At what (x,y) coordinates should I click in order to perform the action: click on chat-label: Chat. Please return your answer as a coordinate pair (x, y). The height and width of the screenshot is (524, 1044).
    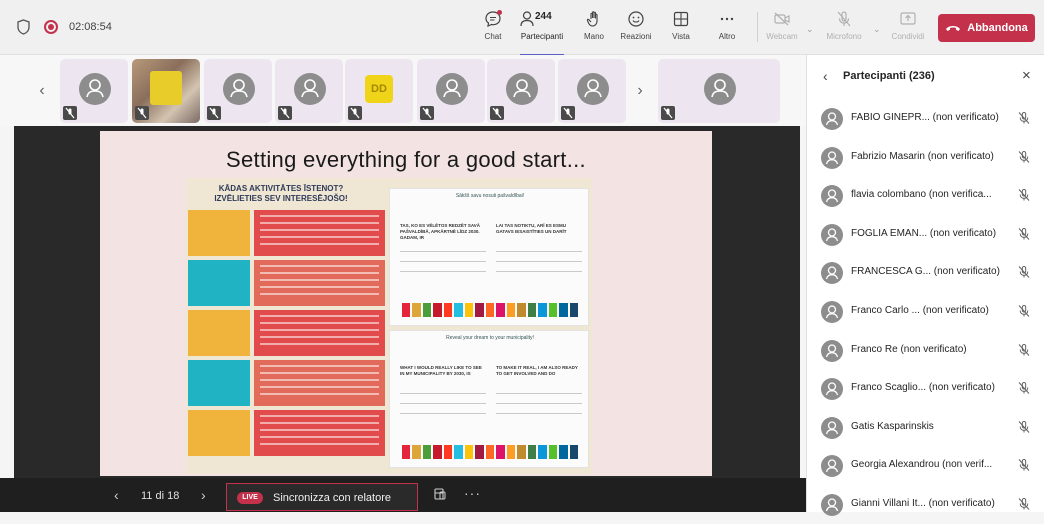
    Looking at the image, I should click on (493, 36).